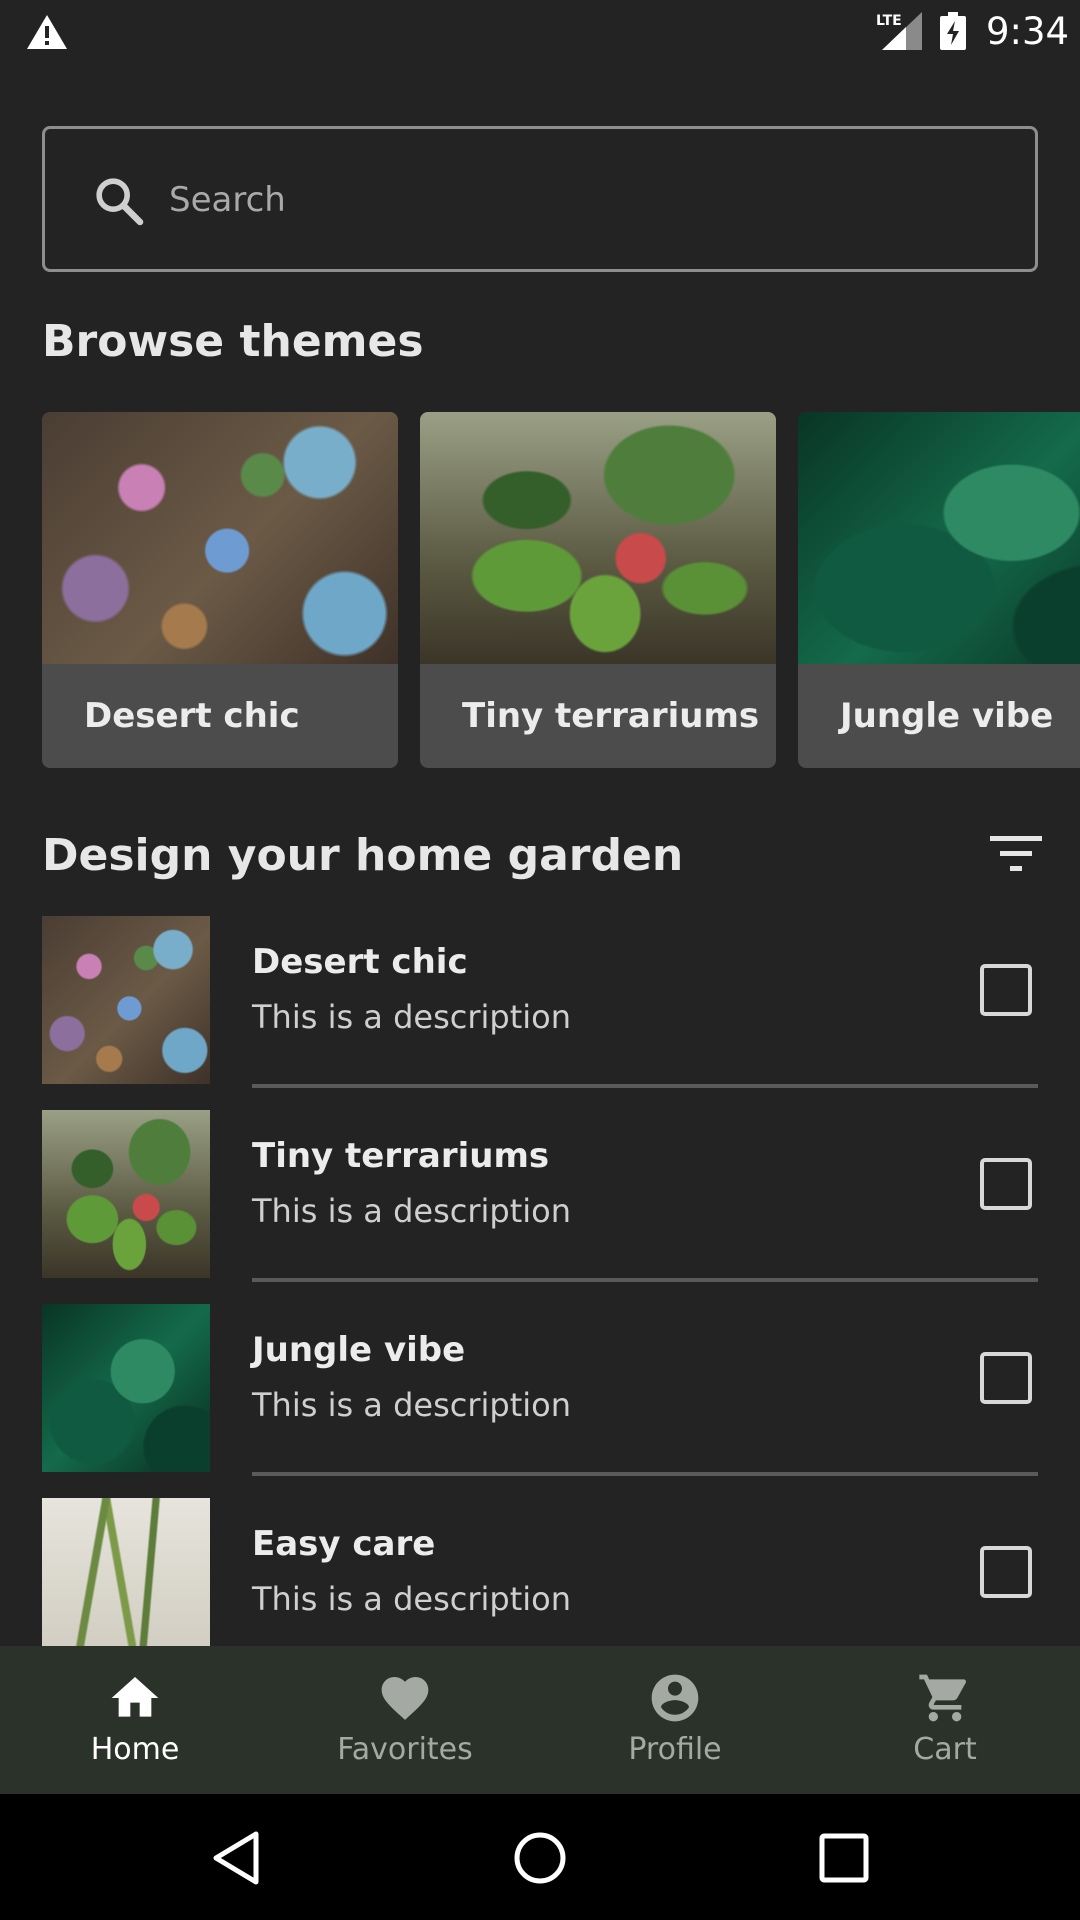 The height and width of the screenshot is (1920, 1080). What do you see at coordinates (945, 1749) in the screenshot?
I see `nav-label: Cart` at bounding box center [945, 1749].